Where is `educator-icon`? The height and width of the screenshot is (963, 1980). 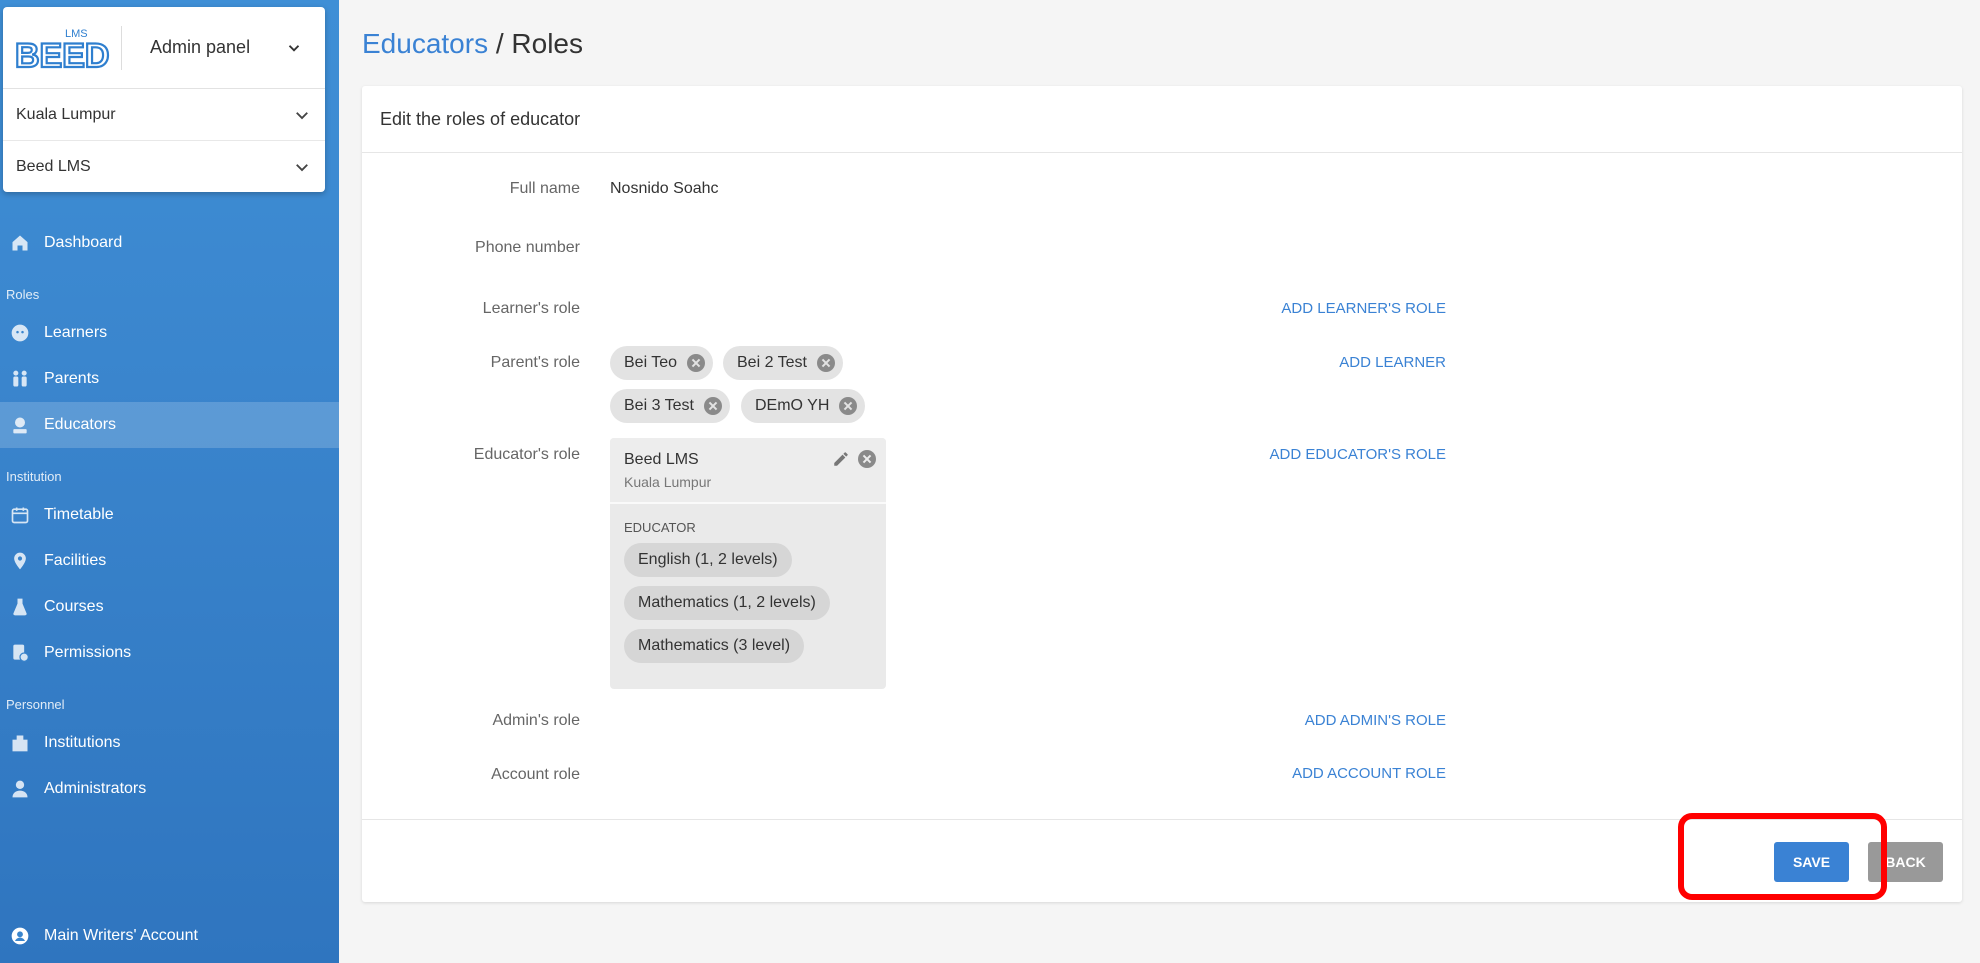 educator-icon is located at coordinates (20, 425).